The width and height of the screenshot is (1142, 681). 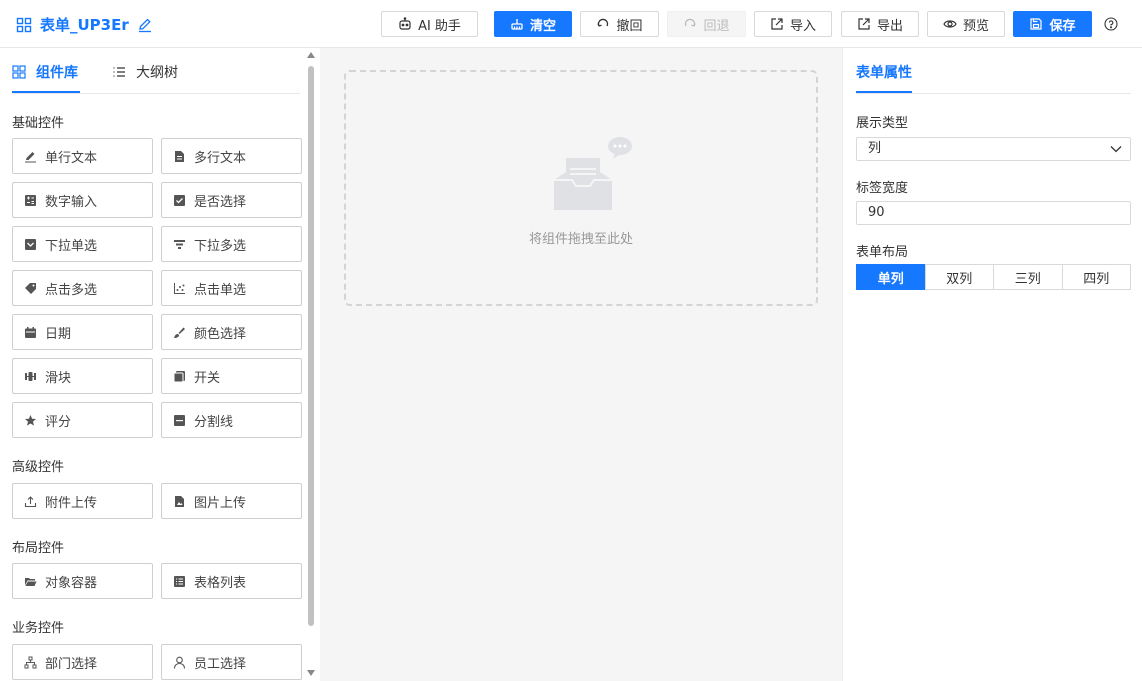 I want to click on component-dropdown-multi: 下拉多选, so click(x=231, y=244).